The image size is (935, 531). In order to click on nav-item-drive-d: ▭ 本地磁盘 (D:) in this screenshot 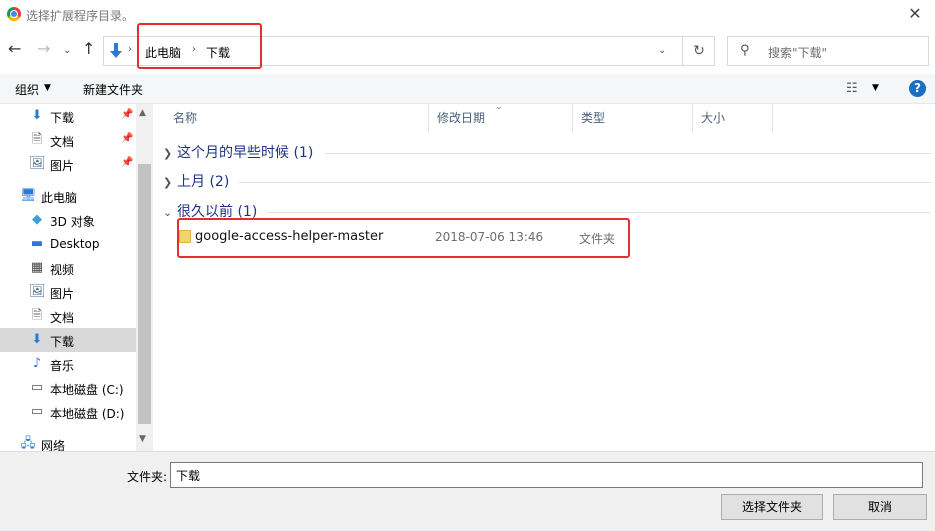, I will do `click(68, 412)`.